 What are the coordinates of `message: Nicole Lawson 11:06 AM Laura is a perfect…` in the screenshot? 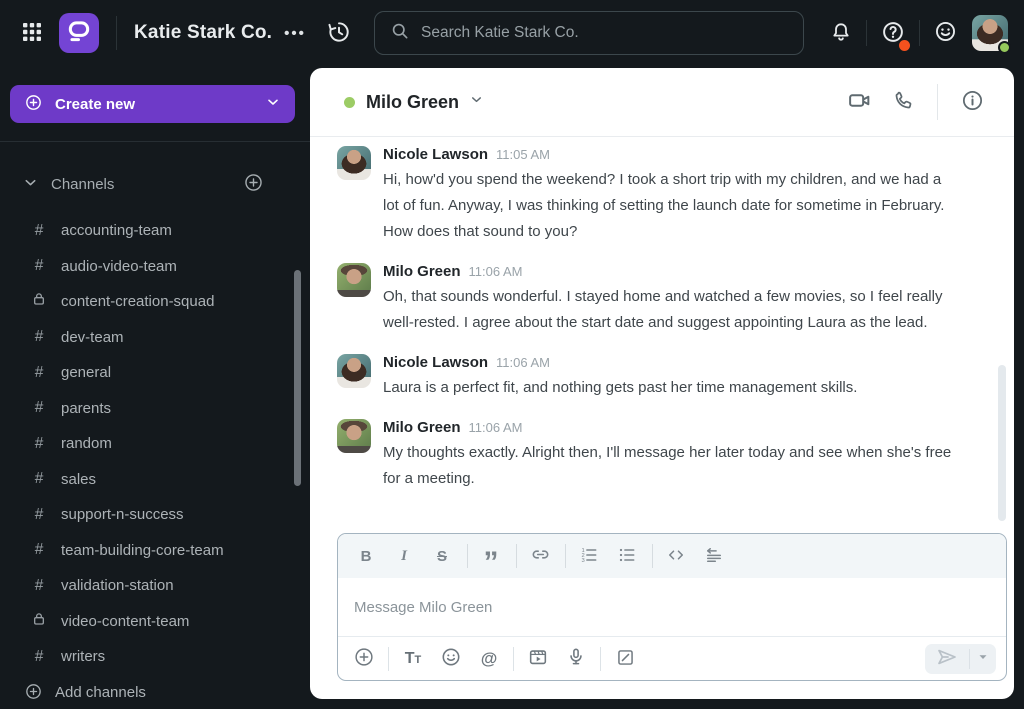 It's located at (645, 377).